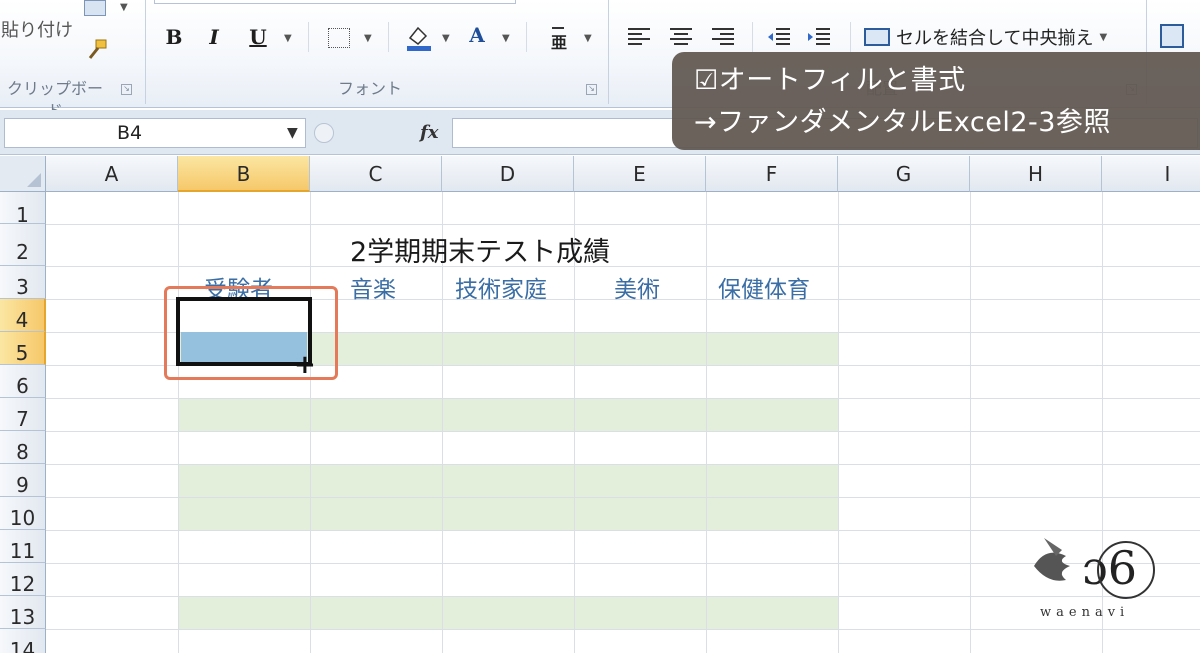 The image size is (1200, 653). Describe the element at coordinates (681, 37) in the screenshot. I see `align-center-icon` at that location.